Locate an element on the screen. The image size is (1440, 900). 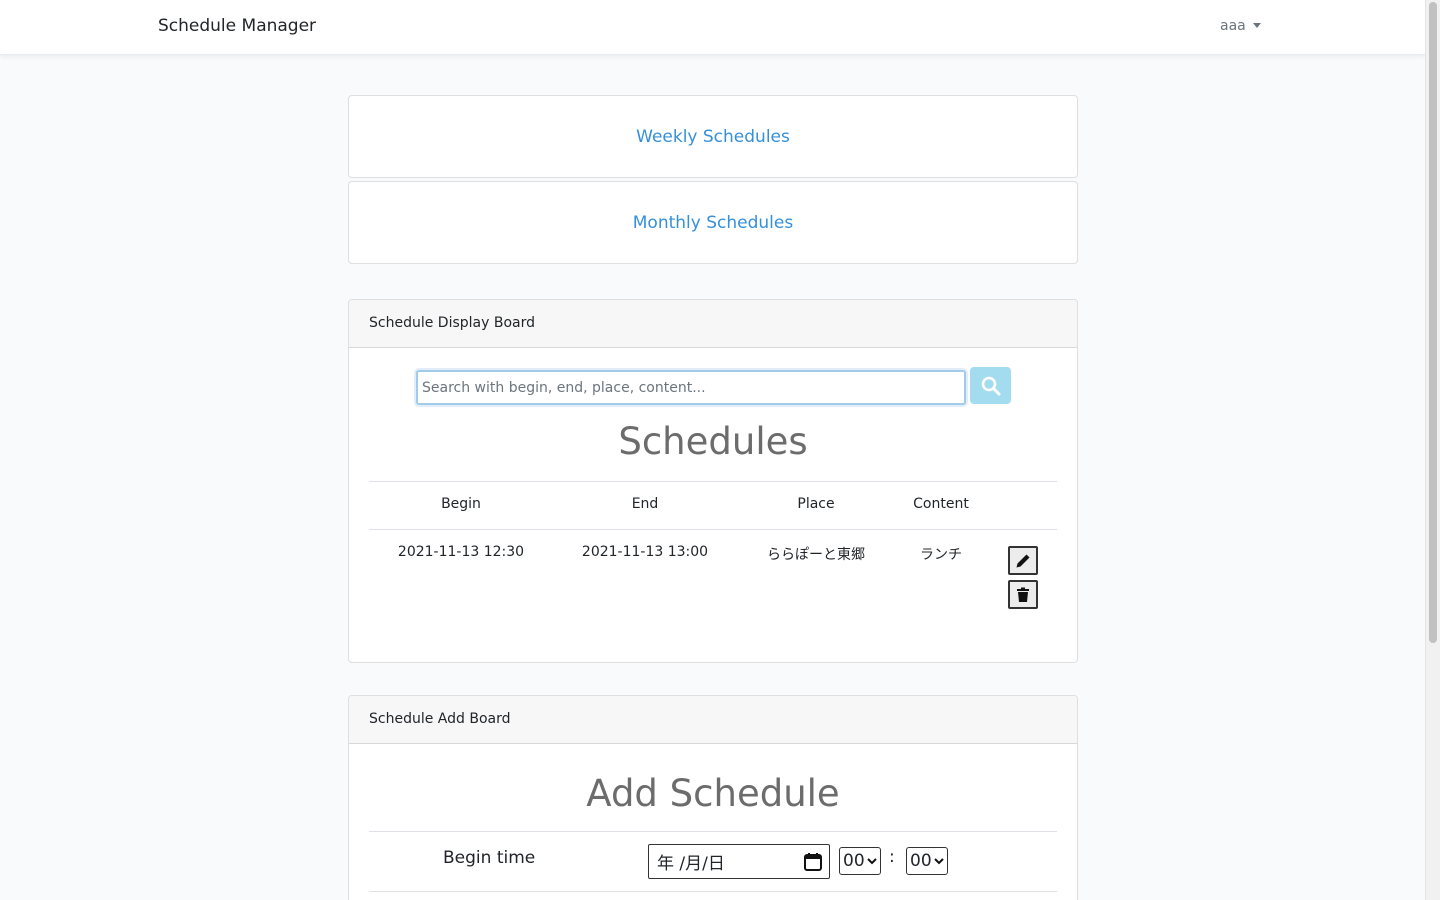
navbar: Schedule Manager aaa is located at coordinates (712, 27).